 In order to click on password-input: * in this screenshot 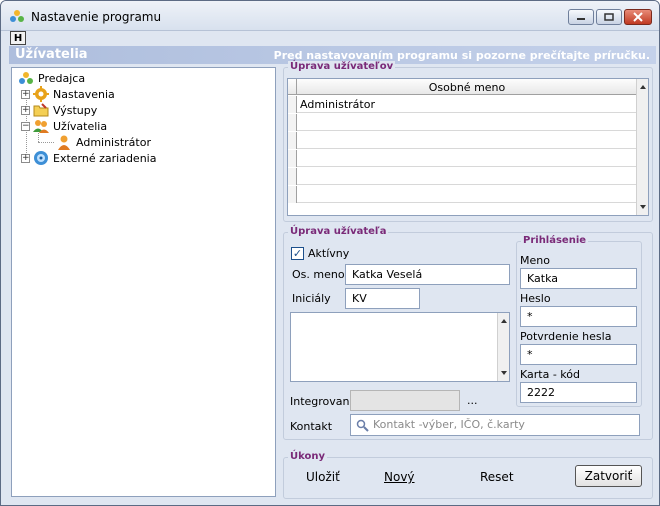, I will do `click(578, 316)`.